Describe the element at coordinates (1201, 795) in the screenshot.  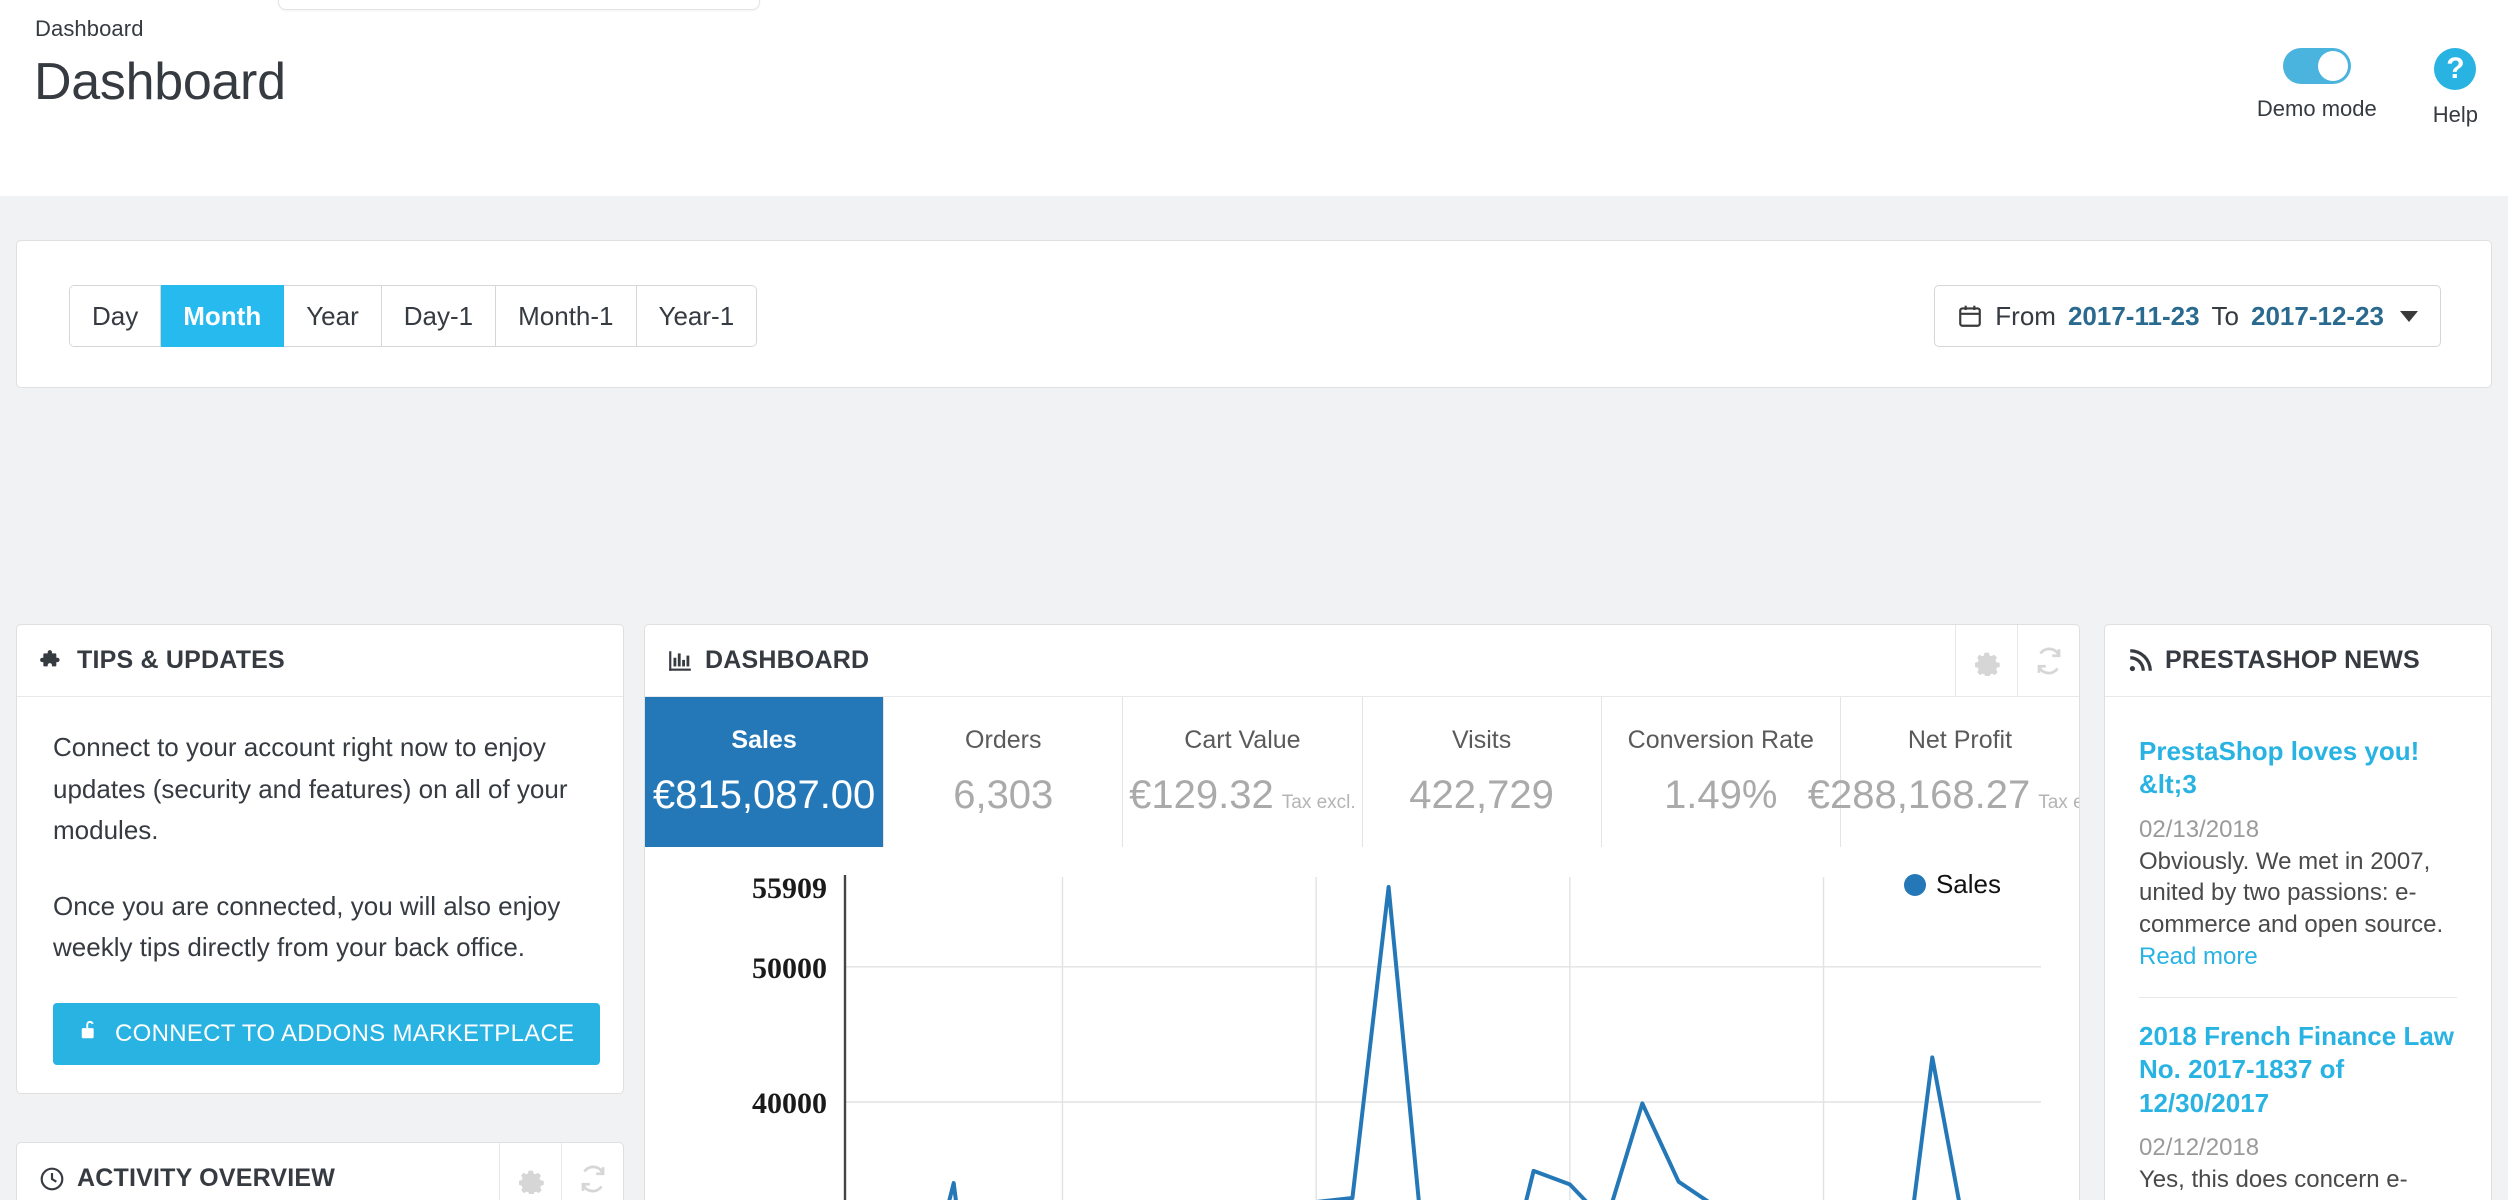
I see `kpi-number: €129.32` at that location.